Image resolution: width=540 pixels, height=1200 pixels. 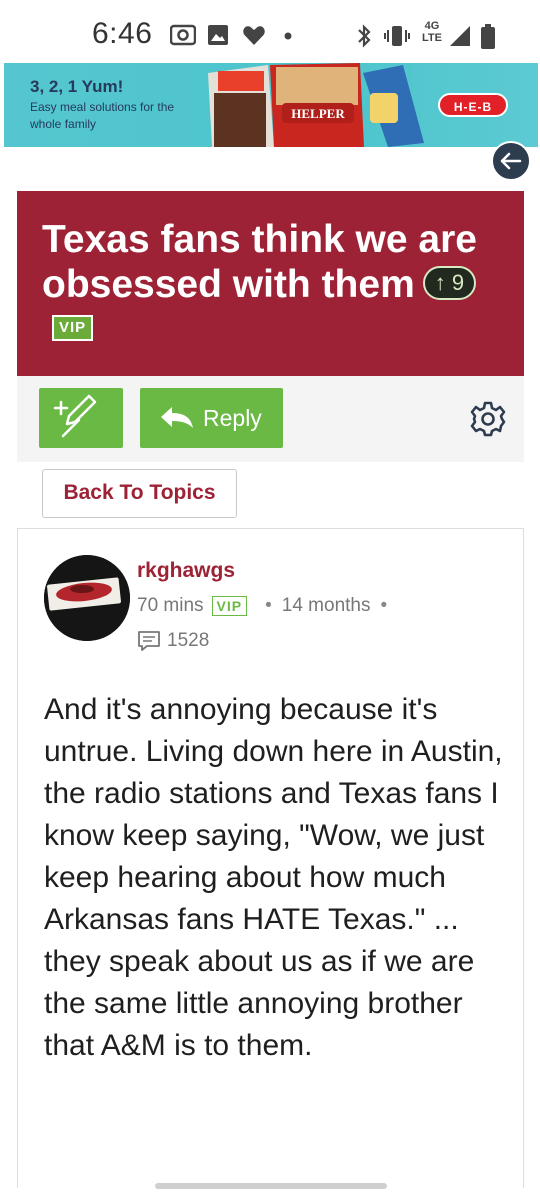 I want to click on vote-count: 9, so click(x=458, y=282).